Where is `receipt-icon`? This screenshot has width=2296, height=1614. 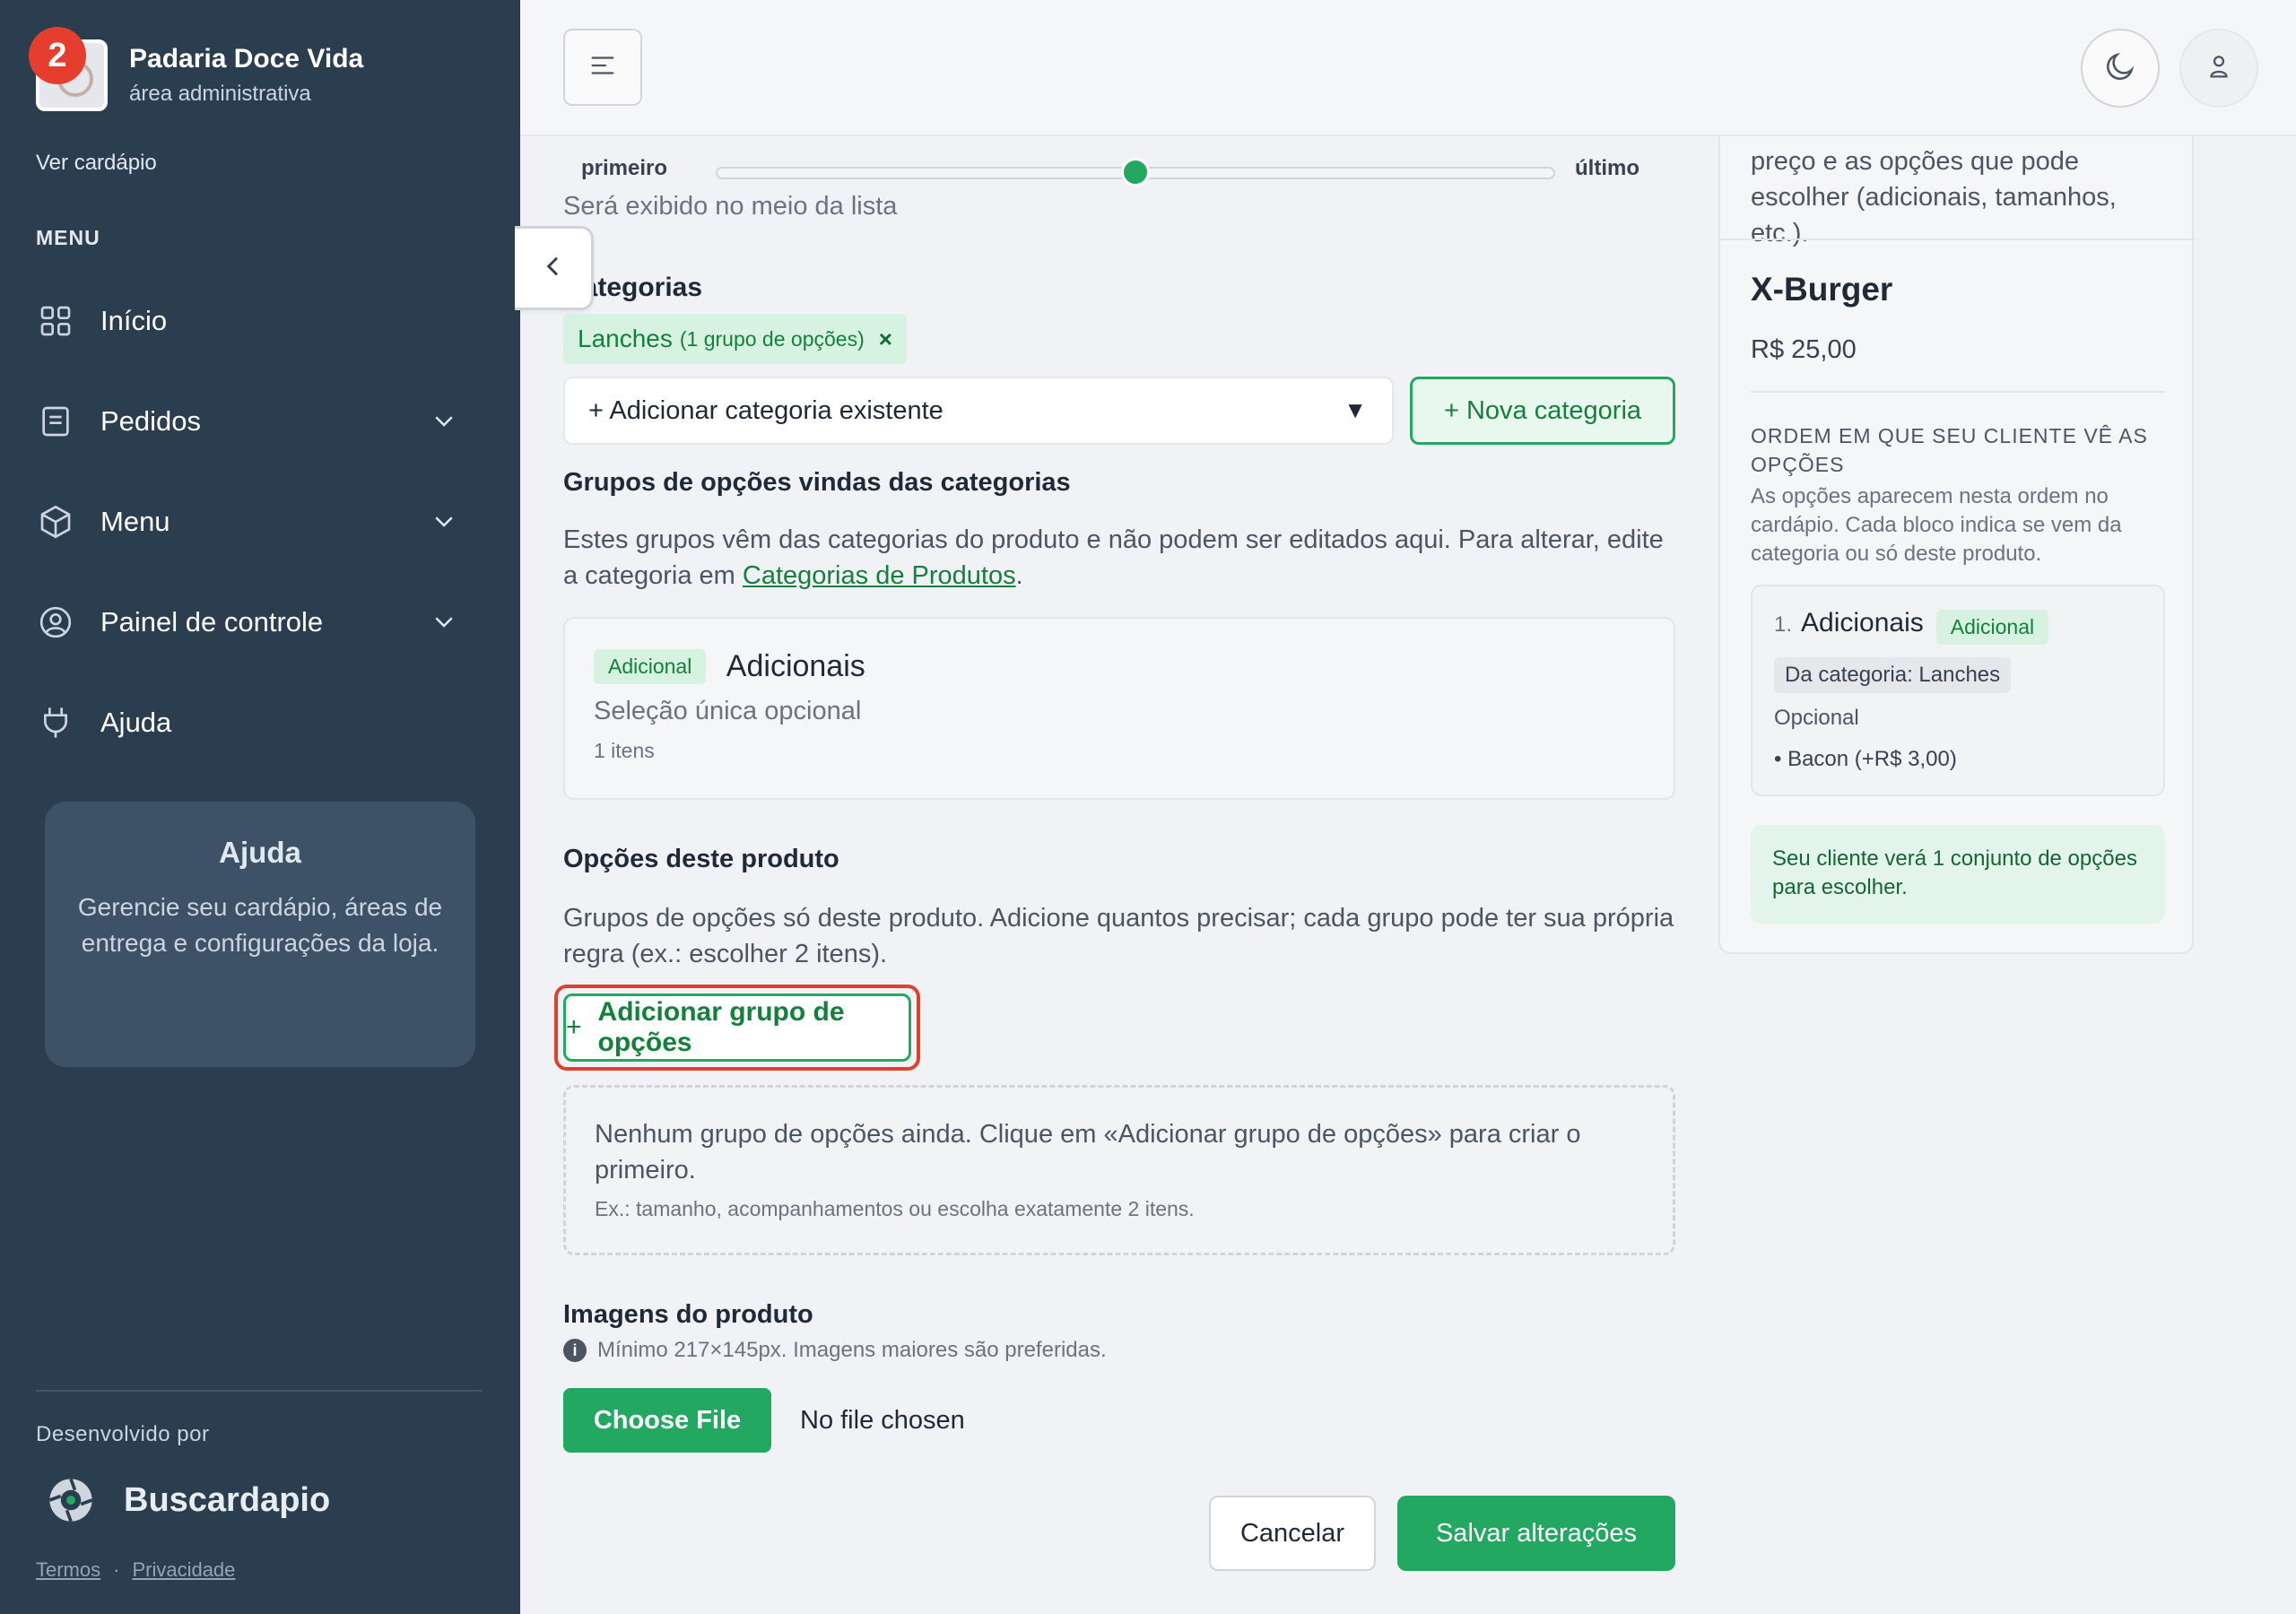 receipt-icon is located at coordinates (55, 421).